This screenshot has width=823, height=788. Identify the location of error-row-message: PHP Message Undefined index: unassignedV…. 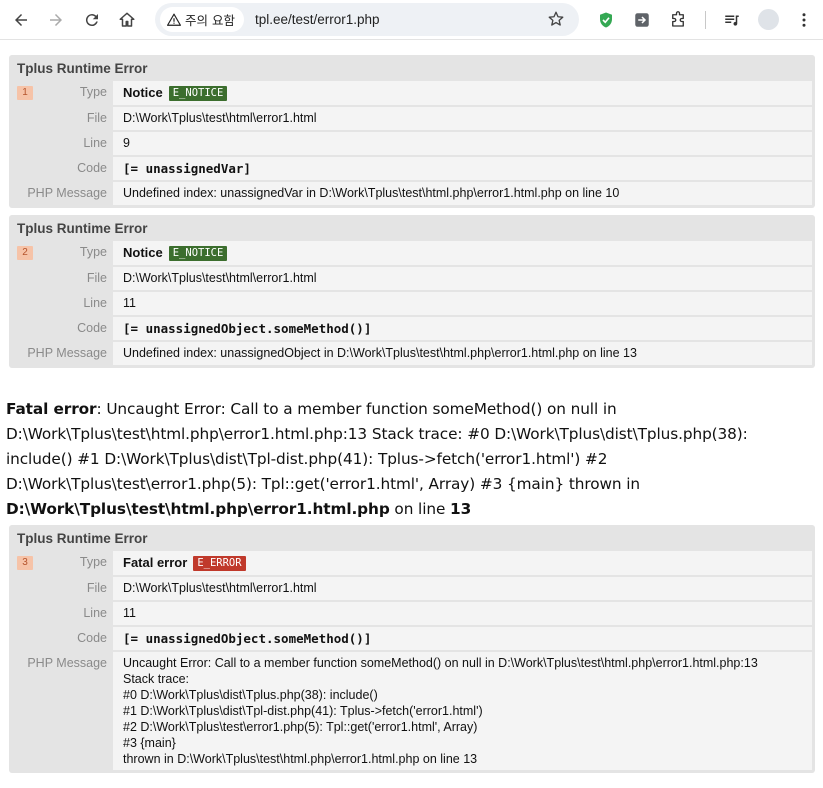
(412, 193).